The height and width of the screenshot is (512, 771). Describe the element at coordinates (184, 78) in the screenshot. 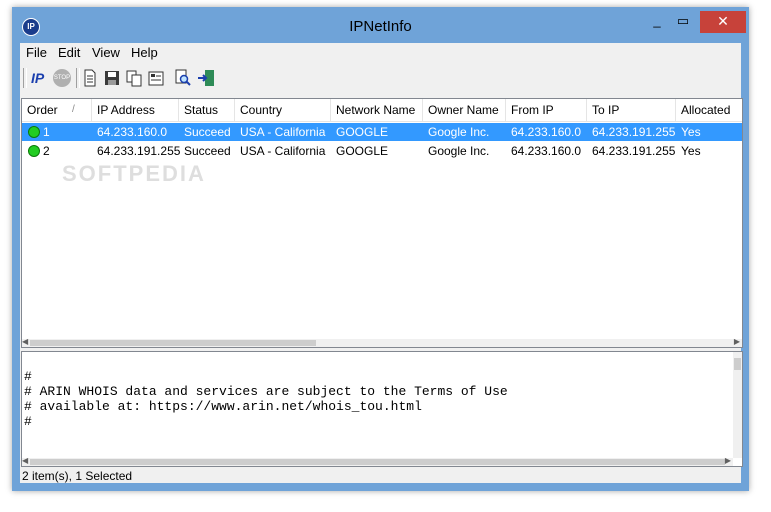

I see `find-icon` at that location.